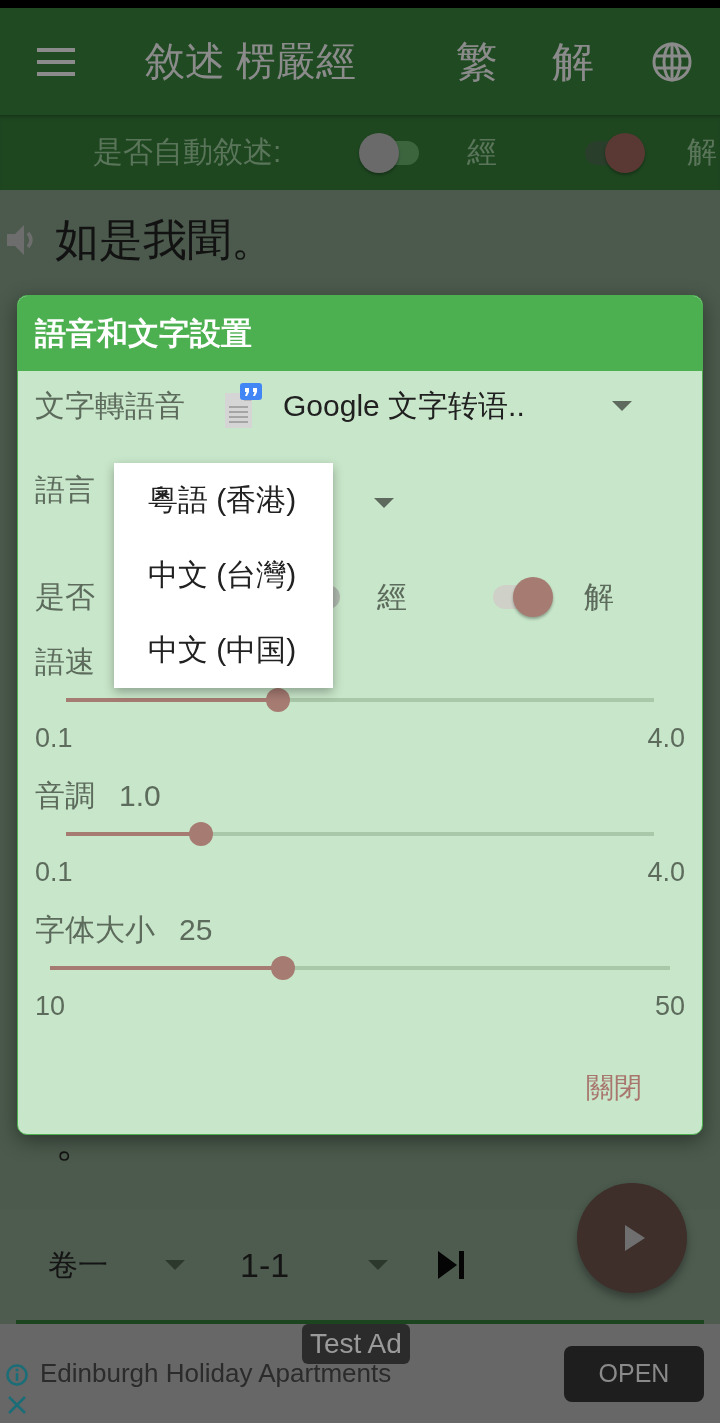 The height and width of the screenshot is (1423, 720). What do you see at coordinates (635, 1238) in the screenshot?
I see `play-icon` at bounding box center [635, 1238].